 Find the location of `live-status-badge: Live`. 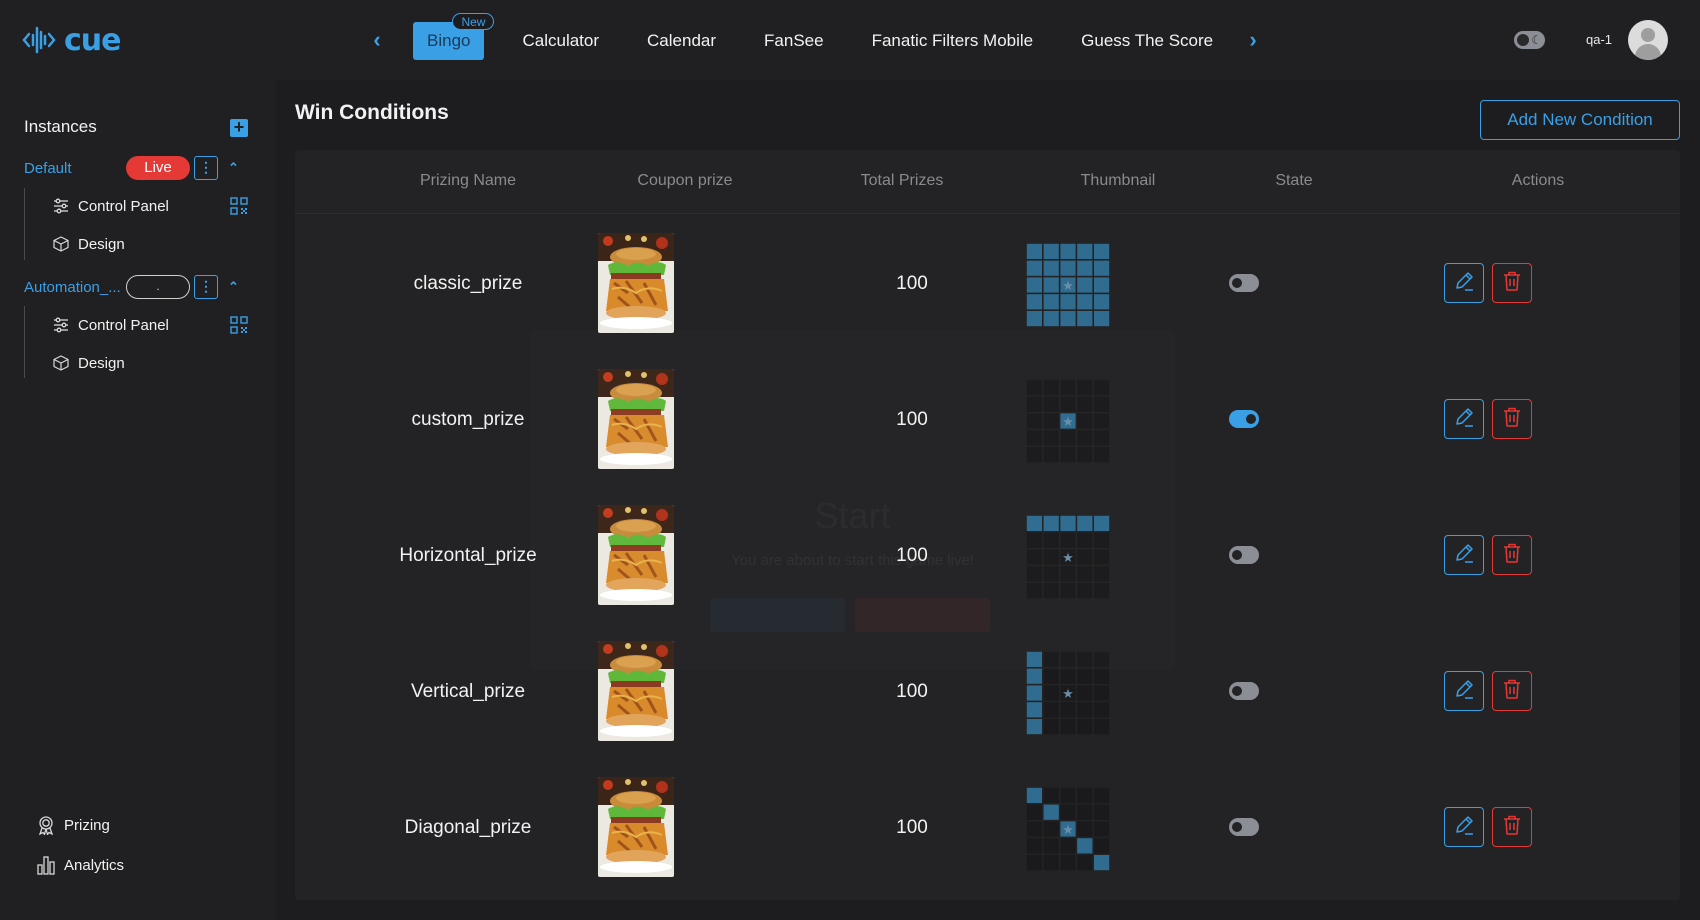

live-status-badge: Live is located at coordinates (158, 168).